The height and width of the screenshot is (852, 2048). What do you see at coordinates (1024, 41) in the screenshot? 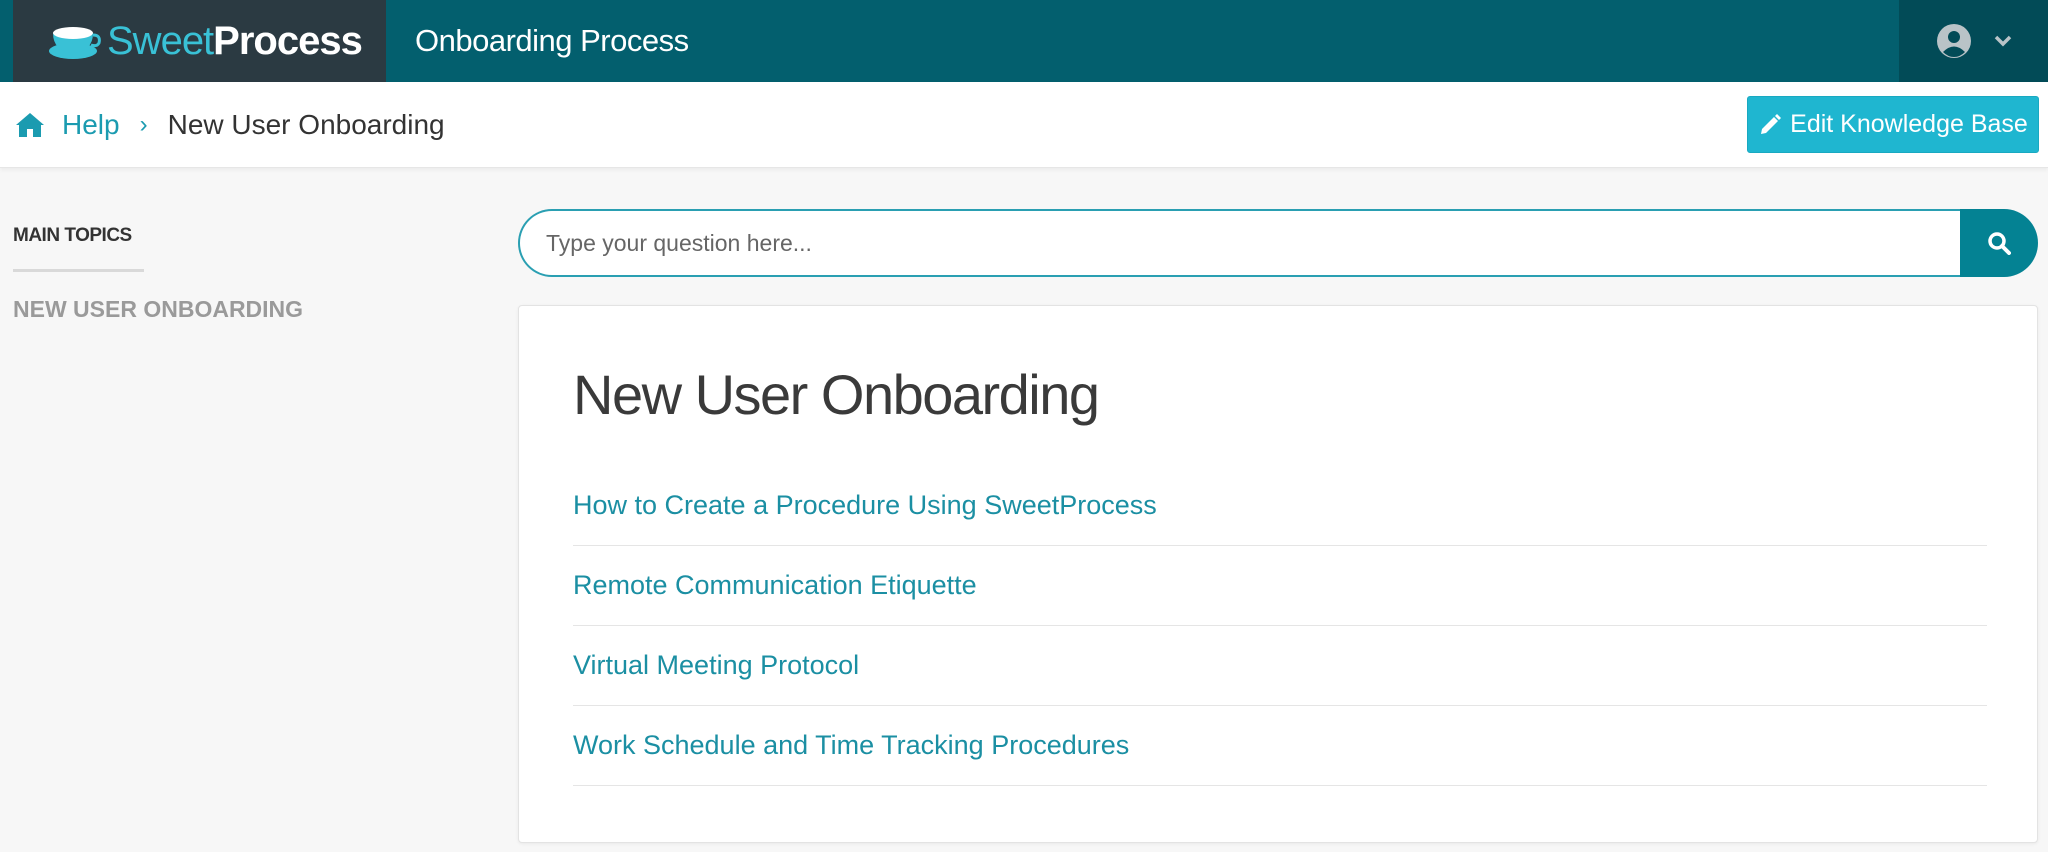
I see `top-bar: SweetProcess Onboarding Process` at bounding box center [1024, 41].